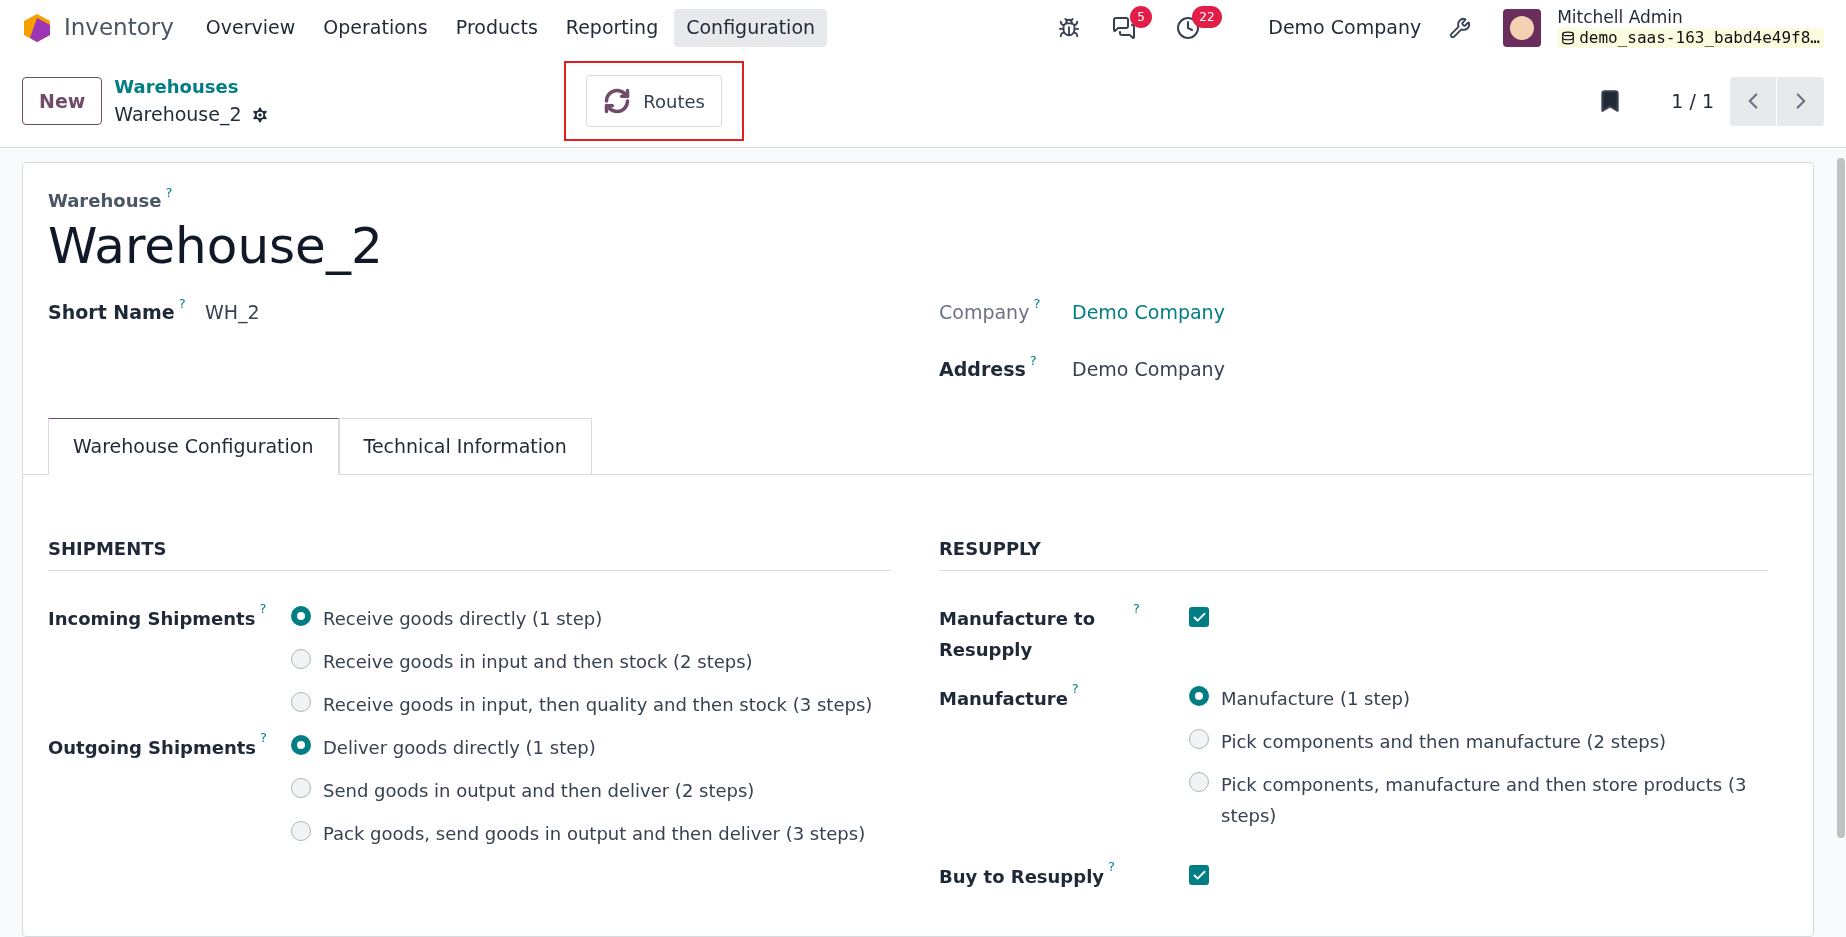 The height and width of the screenshot is (937, 1846). Describe the element at coordinates (1207, 16) in the screenshot. I see `notification-badge: 22` at that location.